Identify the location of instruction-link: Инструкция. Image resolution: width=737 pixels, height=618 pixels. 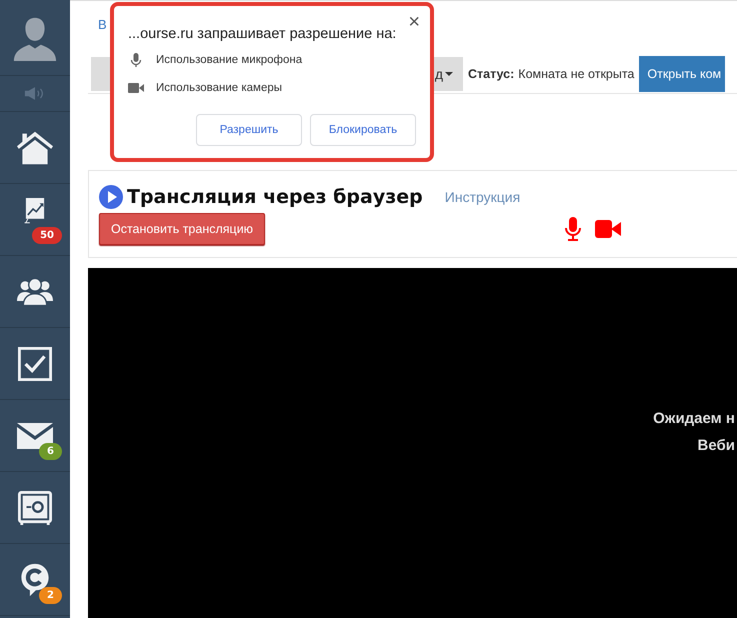
(482, 197).